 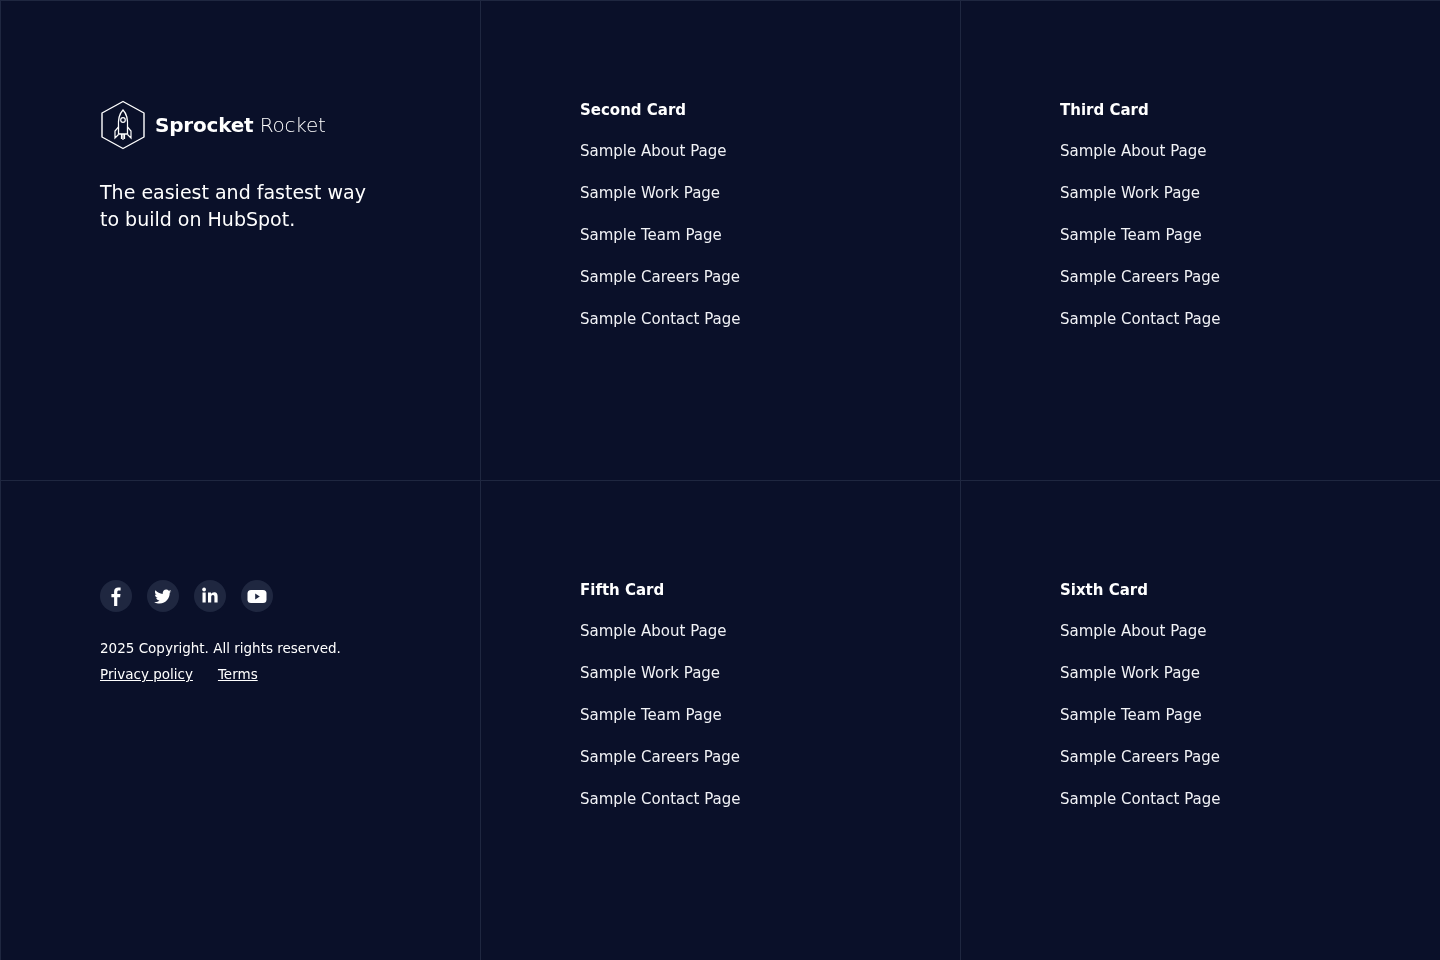 I want to click on card-title: Sixth Card, so click(x=1104, y=590).